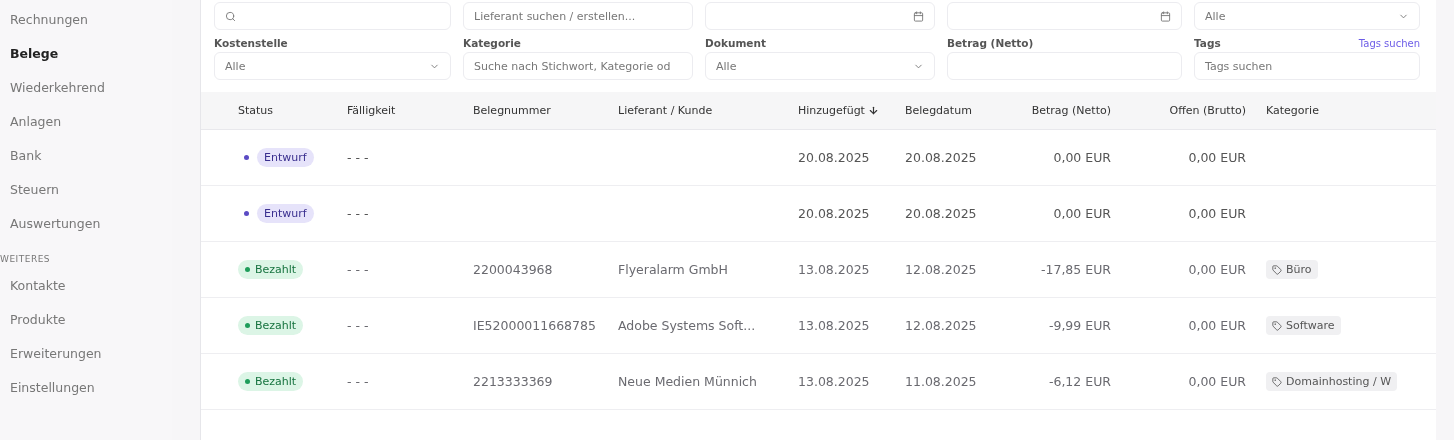 This screenshot has width=1454, height=440. Describe the element at coordinates (1292, 269) in the screenshot. I see `category-tag: Büro` at that location.